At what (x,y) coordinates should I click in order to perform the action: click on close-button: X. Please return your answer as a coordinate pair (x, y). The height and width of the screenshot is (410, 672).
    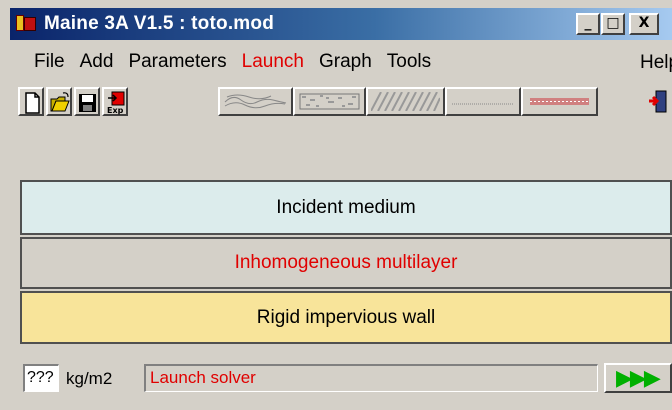
    Looking at the image, I should click on (644, 24).